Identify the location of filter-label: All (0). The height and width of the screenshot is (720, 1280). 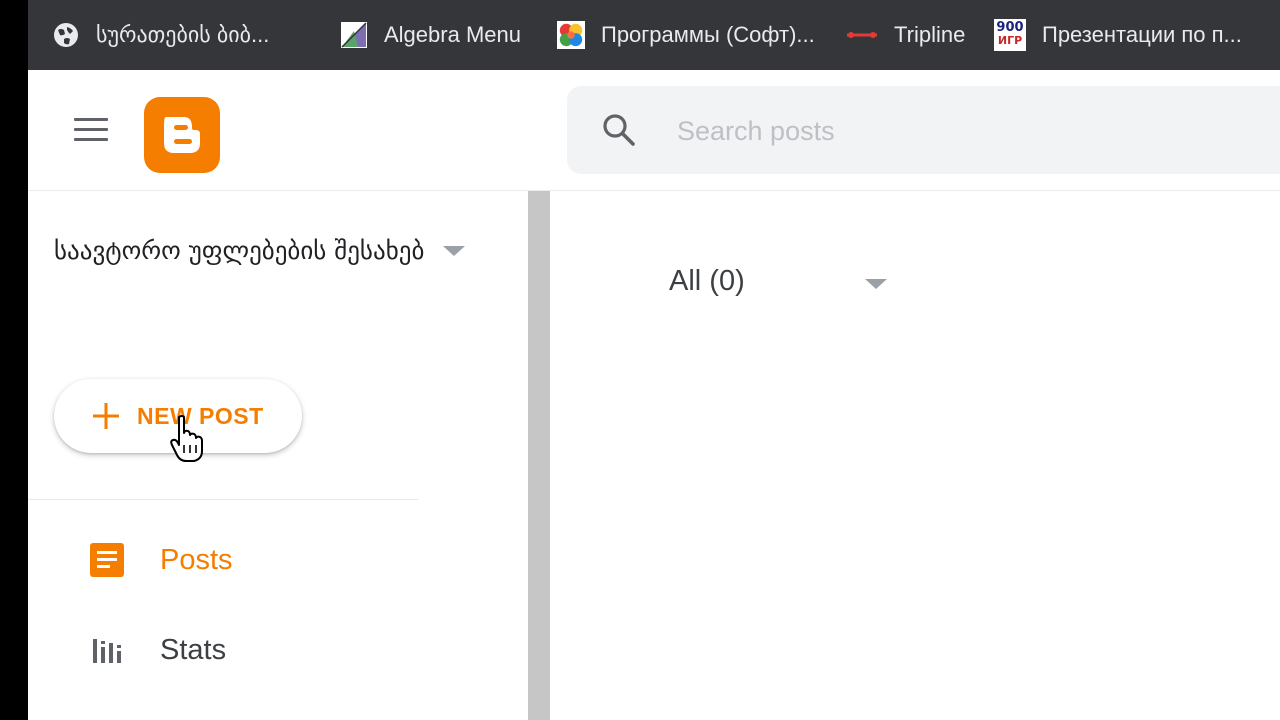
(707, 281).